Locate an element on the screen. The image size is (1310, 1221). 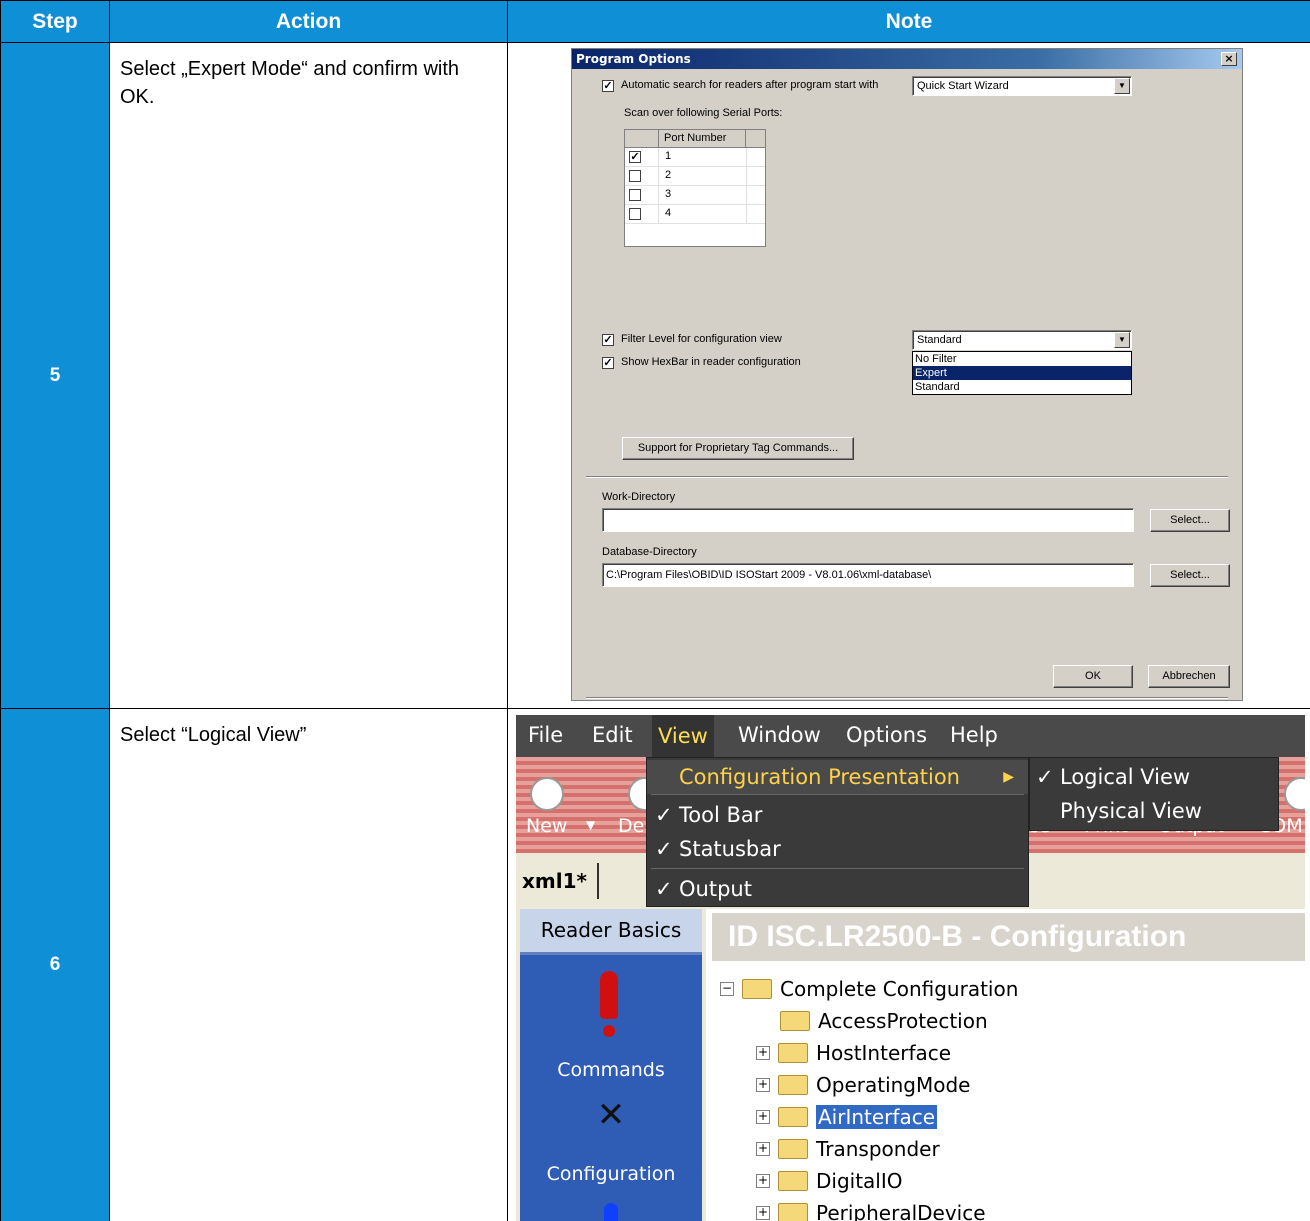
show-hexbar-checkbox: ✓ is located at coordinates (608, 363).